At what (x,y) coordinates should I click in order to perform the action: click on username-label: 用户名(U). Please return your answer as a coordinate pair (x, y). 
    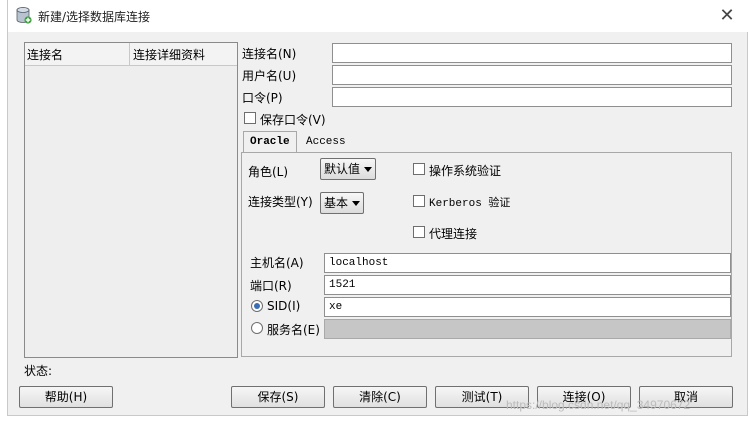
    Looking at the image, I should click on (269, 76).